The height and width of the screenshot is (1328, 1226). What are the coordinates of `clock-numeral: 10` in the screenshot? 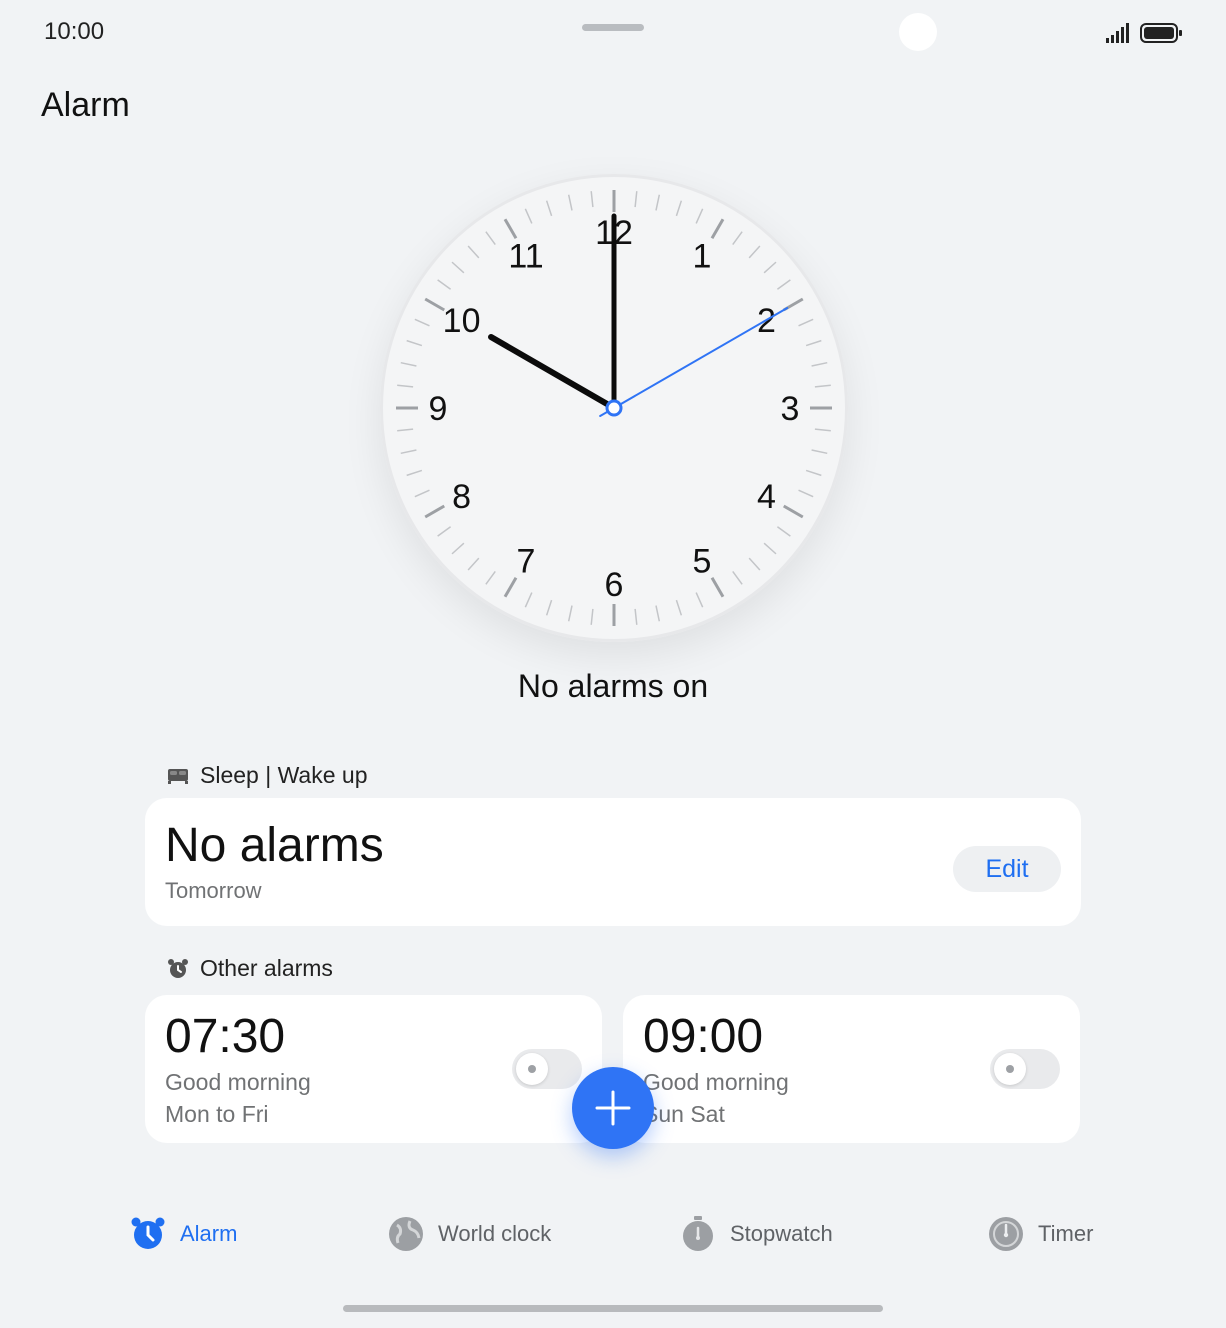 It's located at (462, 321).